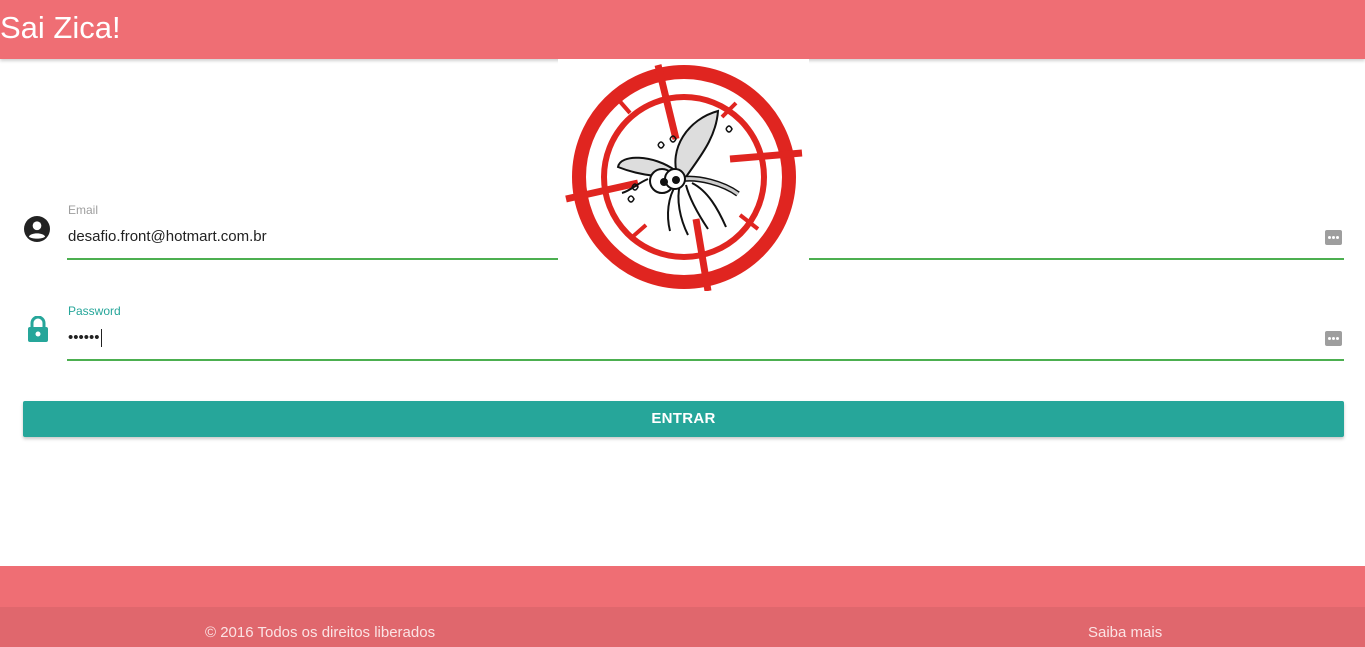 The width and height of the screenshot is (1365, 647). What do you see at coordinates (1125, 632) in the screenshot?
I see `saiba-mais-link: Saiba mais` at bounding box center [1125, 632].